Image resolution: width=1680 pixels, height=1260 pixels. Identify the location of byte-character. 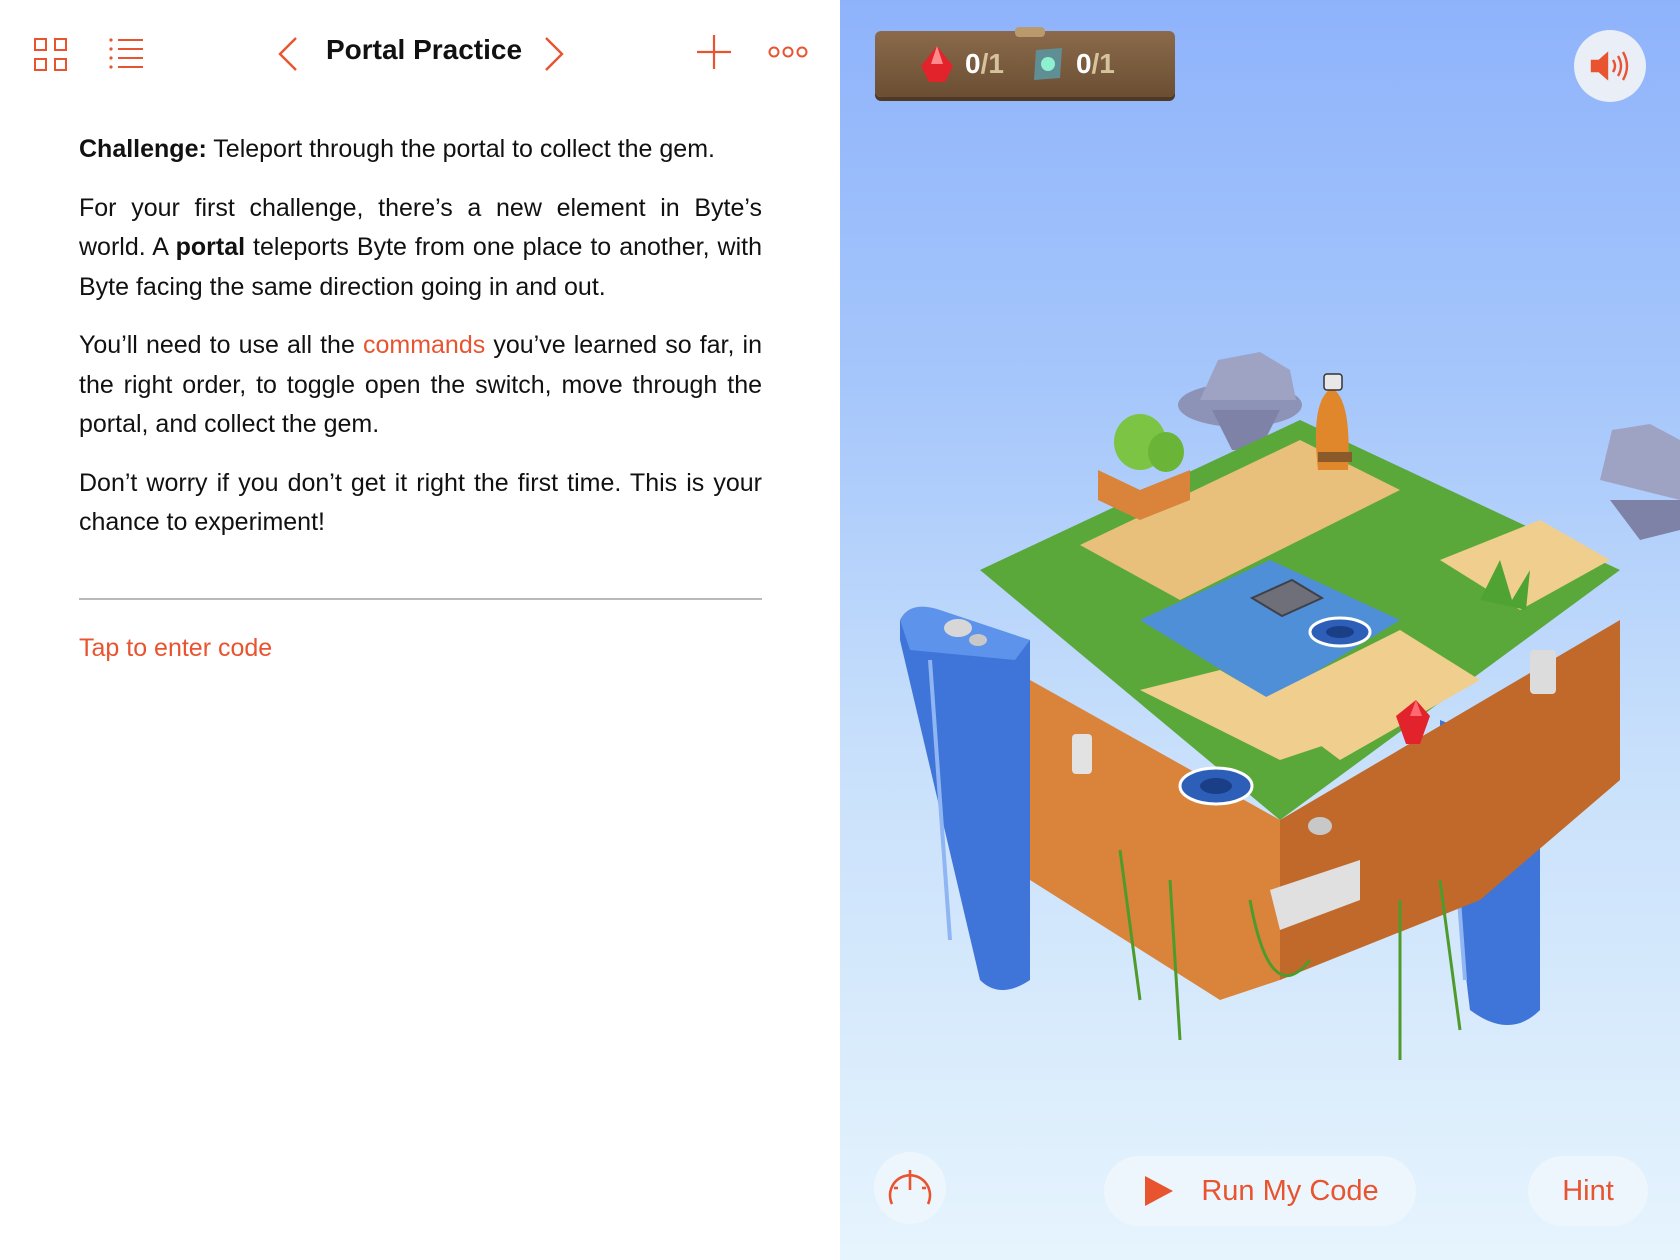
(1333, 421).